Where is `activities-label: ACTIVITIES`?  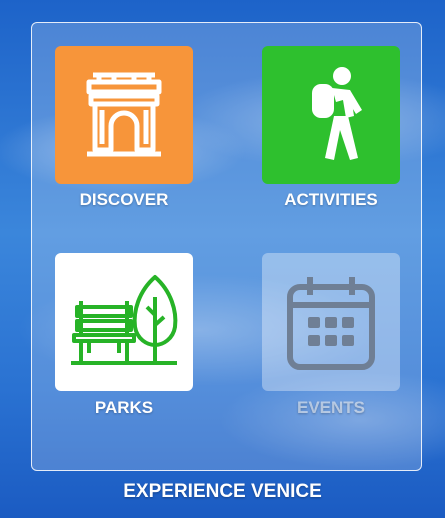
activities-label: ACTIVITIES is located at coordinates (331, 200).